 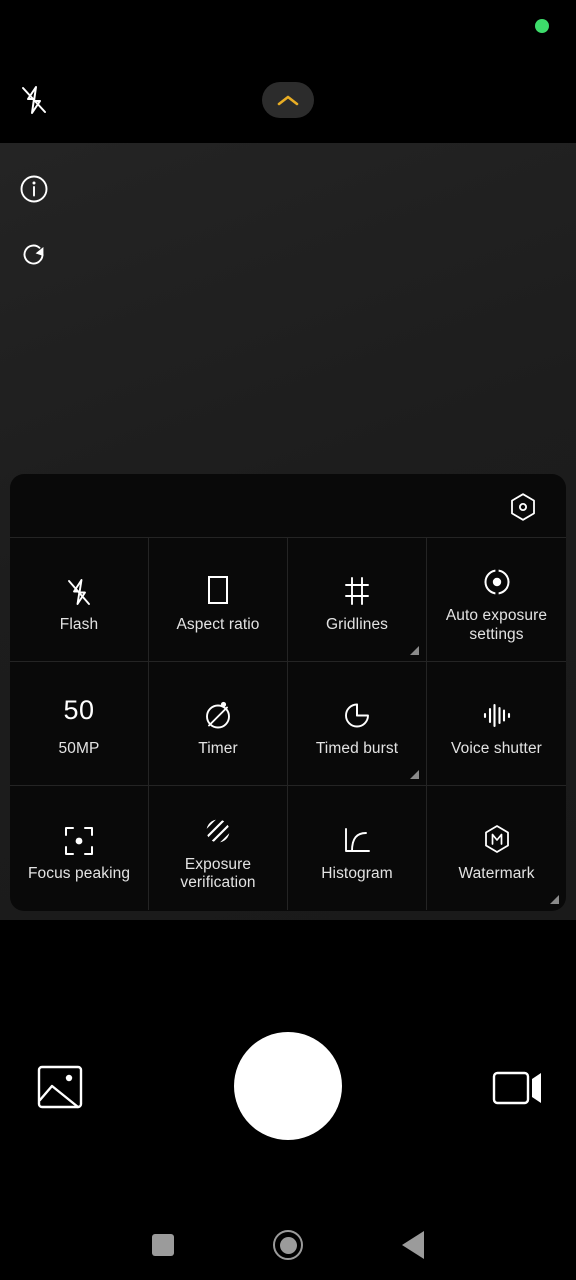 I want to click on android-navigation-bar, so click(x=288, y=1245).